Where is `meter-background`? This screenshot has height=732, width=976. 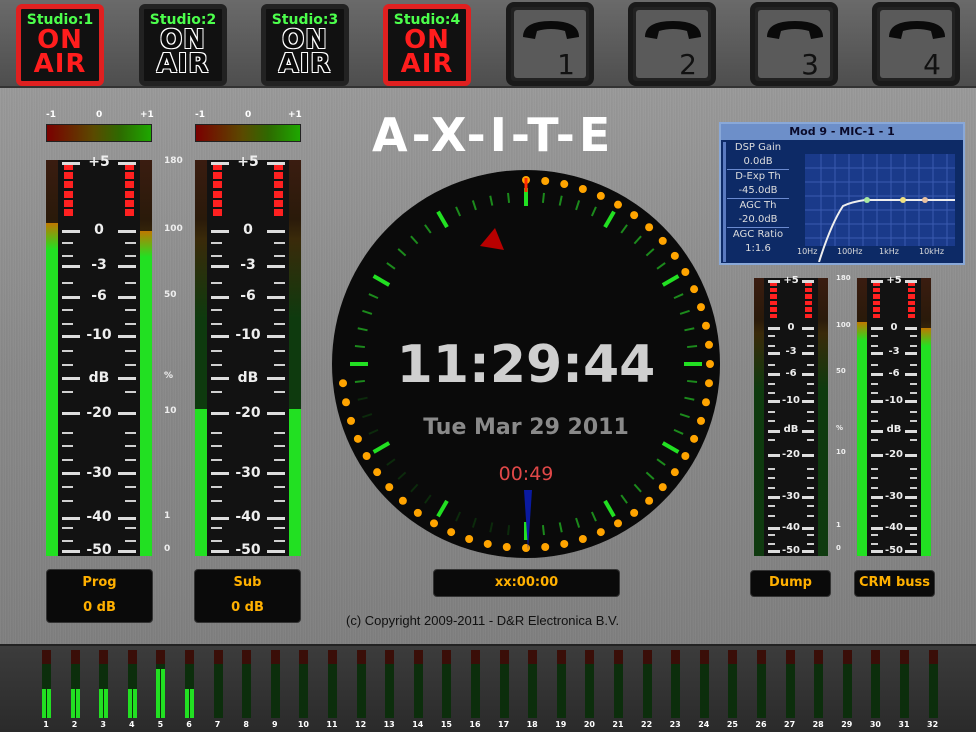 meter-background is located at coordinates (791, 417).